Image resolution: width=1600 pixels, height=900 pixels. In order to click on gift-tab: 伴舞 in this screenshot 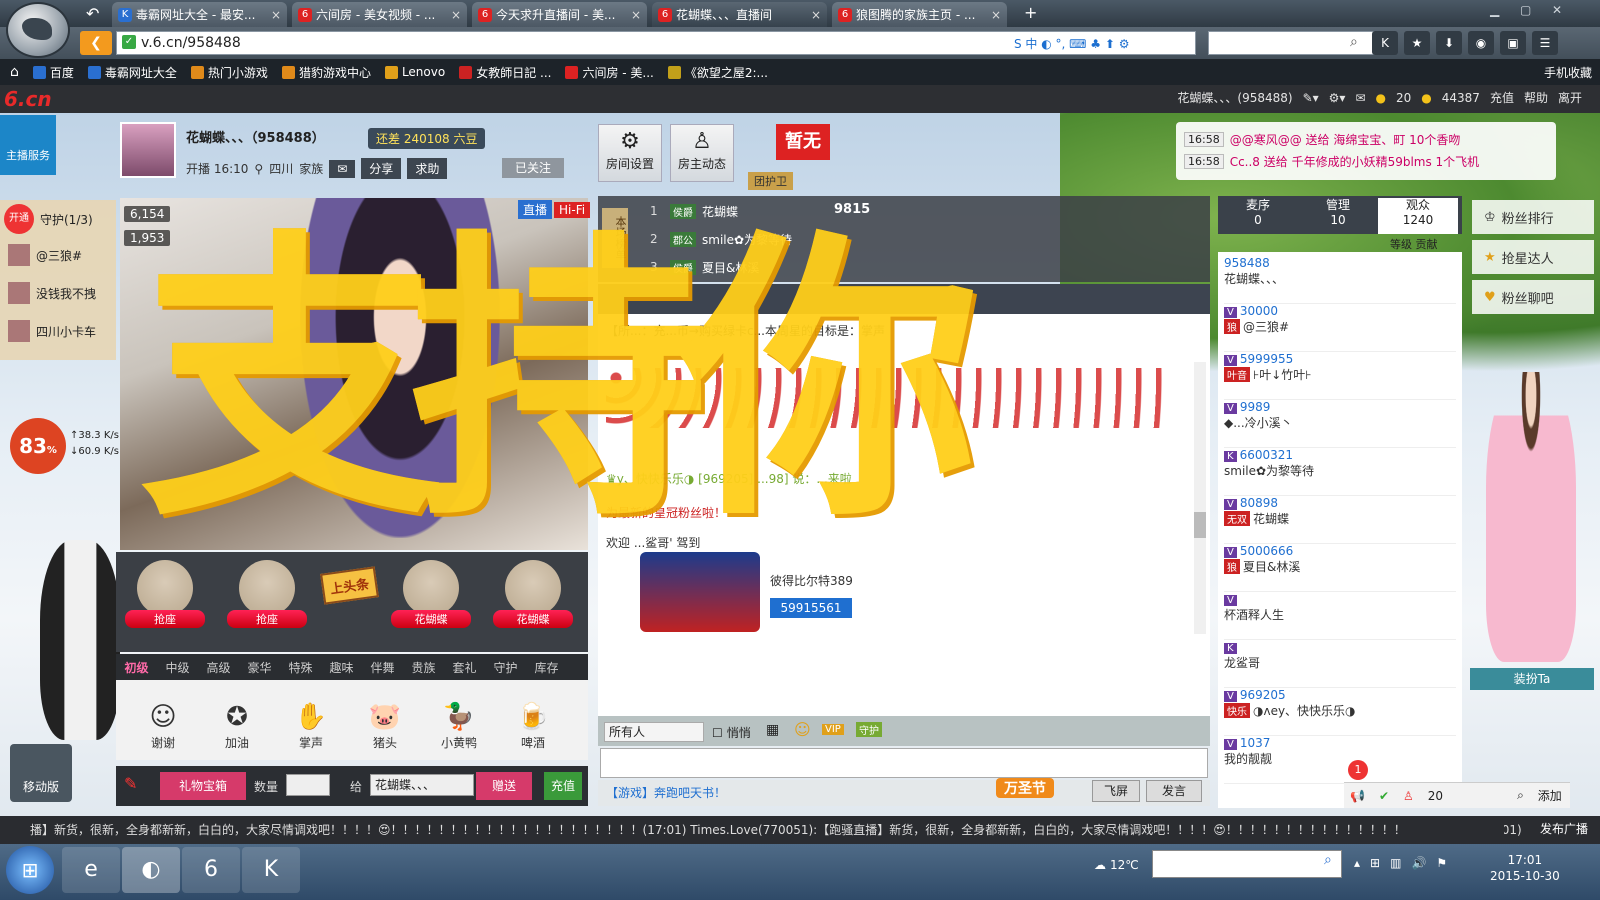, I will do `click(382, 667)`.